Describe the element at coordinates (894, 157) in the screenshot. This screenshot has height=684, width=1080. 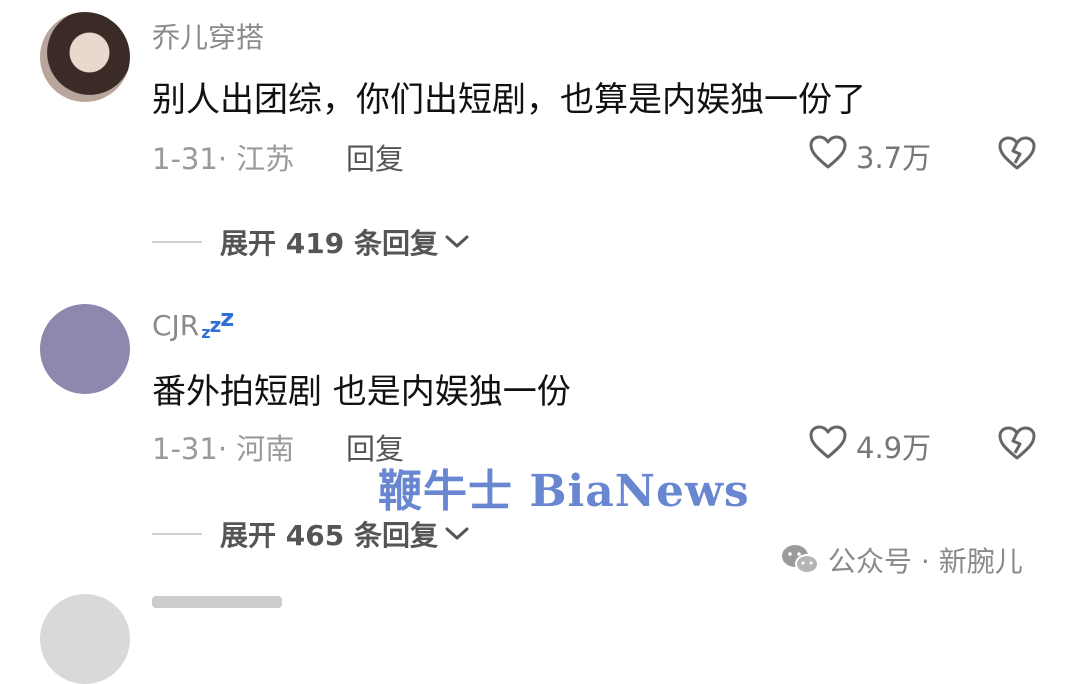
I see `like-count: 3.7万` at that location.